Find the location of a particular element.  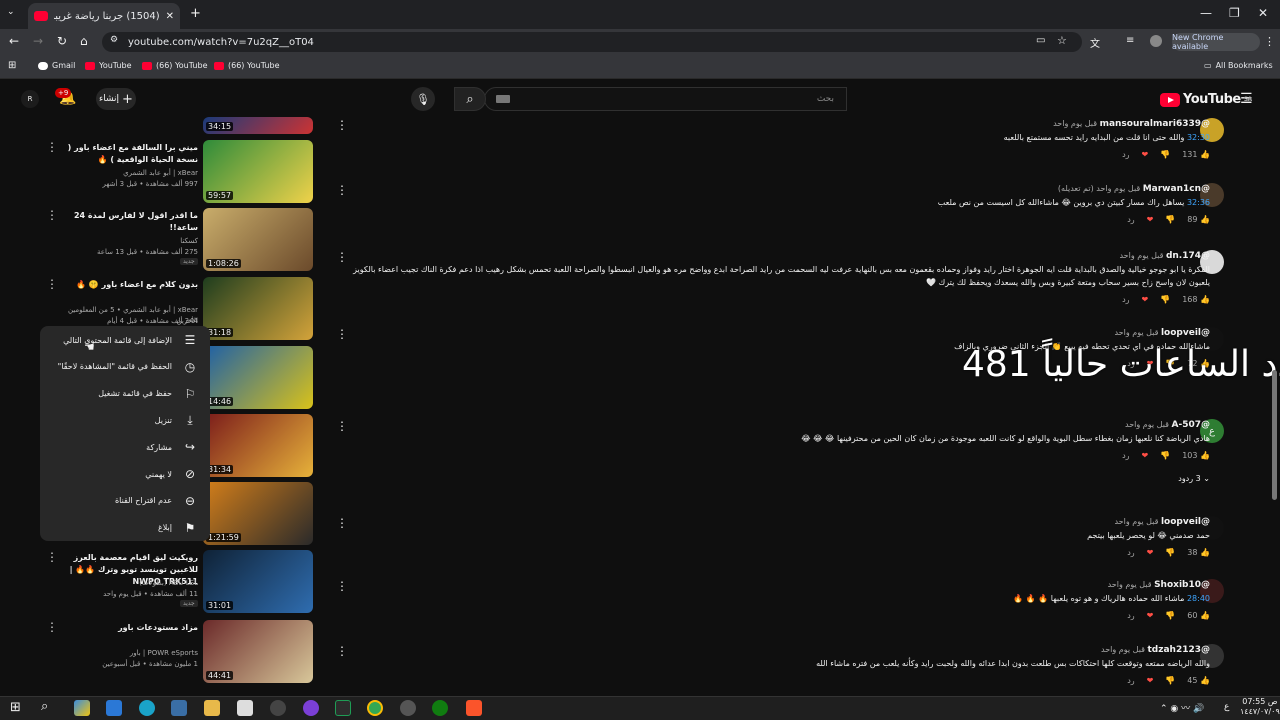

reload-icon: ↻ is located at coordinates (62, 41).